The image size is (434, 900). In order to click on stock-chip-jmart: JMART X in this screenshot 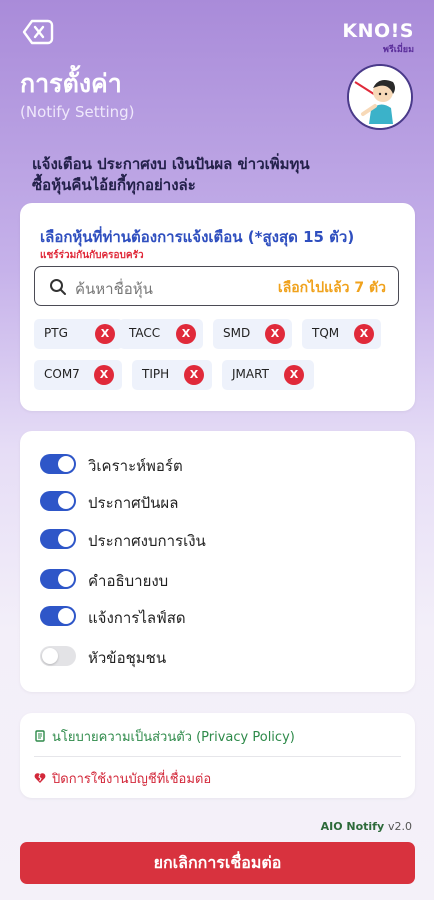, I will do `click(268, 375)`.